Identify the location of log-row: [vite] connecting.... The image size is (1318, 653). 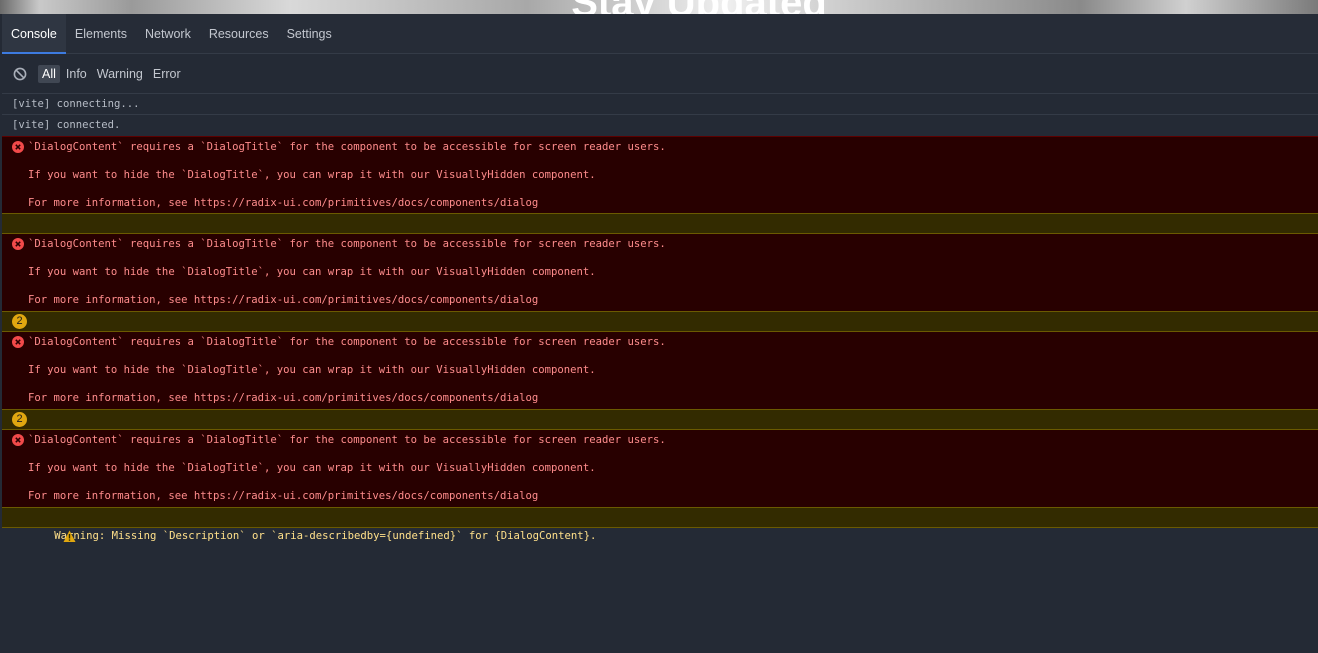
(660, 104).